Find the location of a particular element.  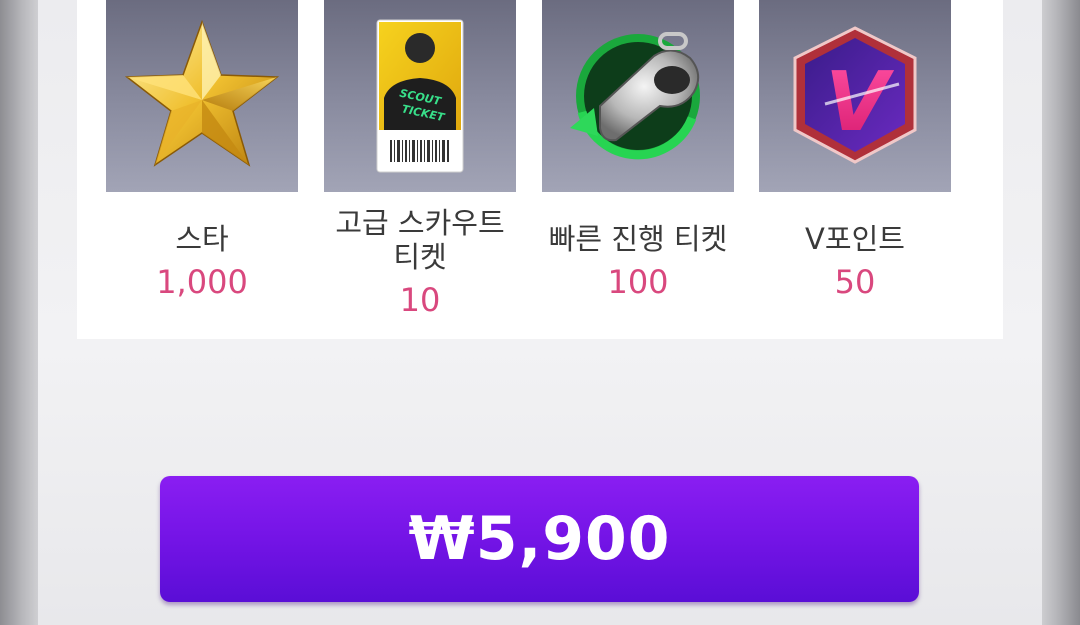

reward-name: V포인트 is located at coordinates (855, 239).